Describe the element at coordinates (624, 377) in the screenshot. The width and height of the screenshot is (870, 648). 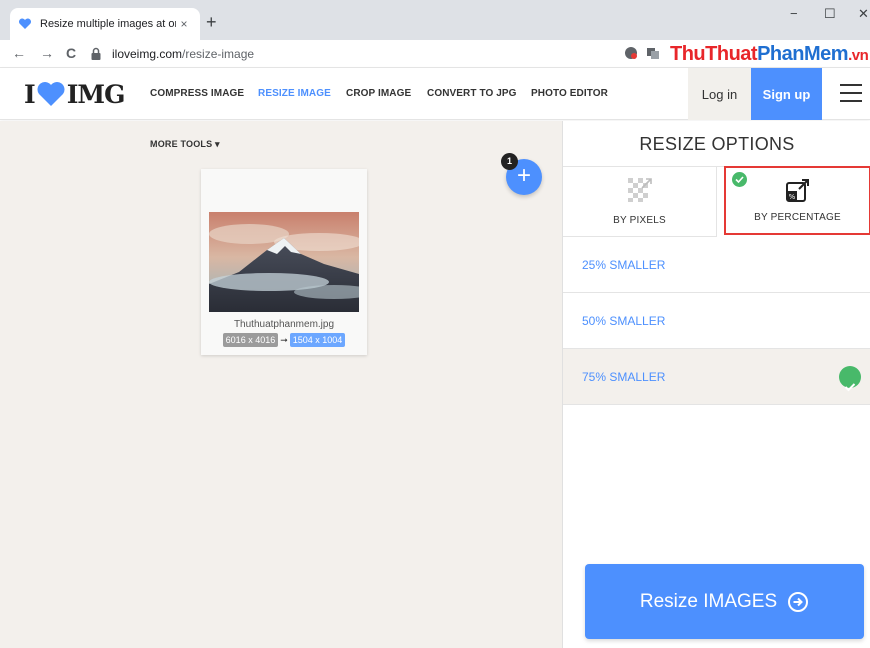
I see `option-75-smaller-label: 75% SMALLER` at that location.